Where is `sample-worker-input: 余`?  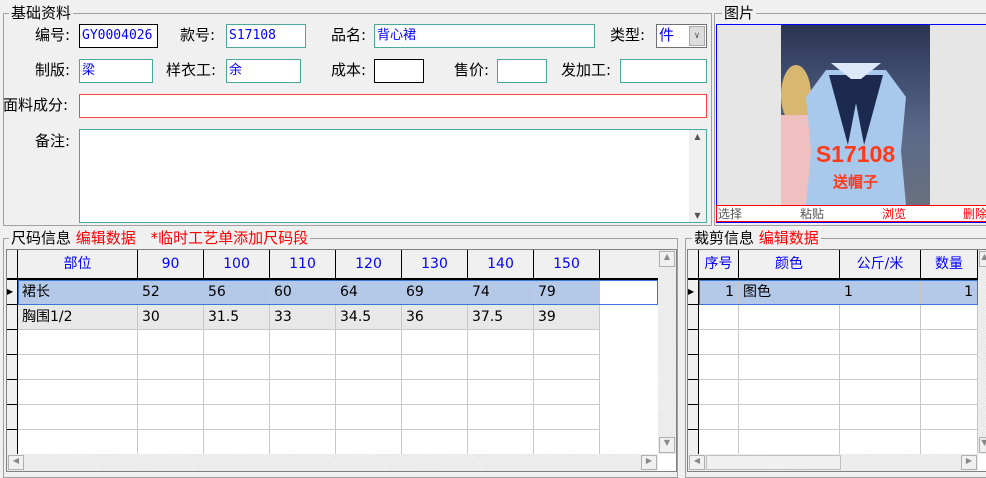
sample-worker-input: 余 is located at coordinates (263, 71).